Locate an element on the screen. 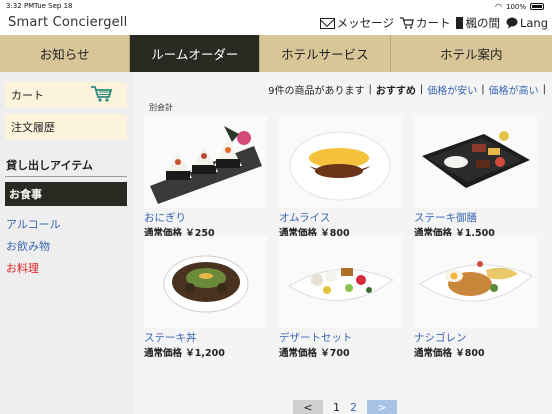 The image size is (552, 414). sidebar-item-alcohol: アルコール is located at coordinates (33, 224).